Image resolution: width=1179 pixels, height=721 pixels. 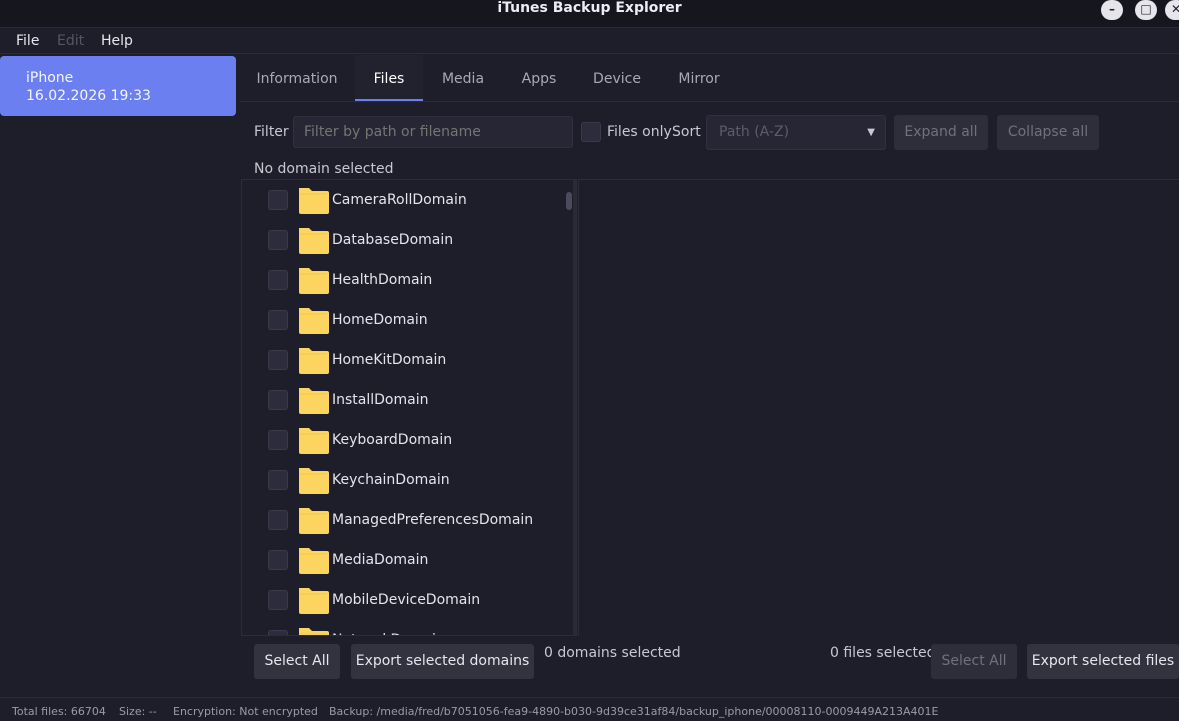 What do you see at coordinates (639, 132) in the screenshot?
I see `files-only-label: Files only` at bounding box center [639, 132].